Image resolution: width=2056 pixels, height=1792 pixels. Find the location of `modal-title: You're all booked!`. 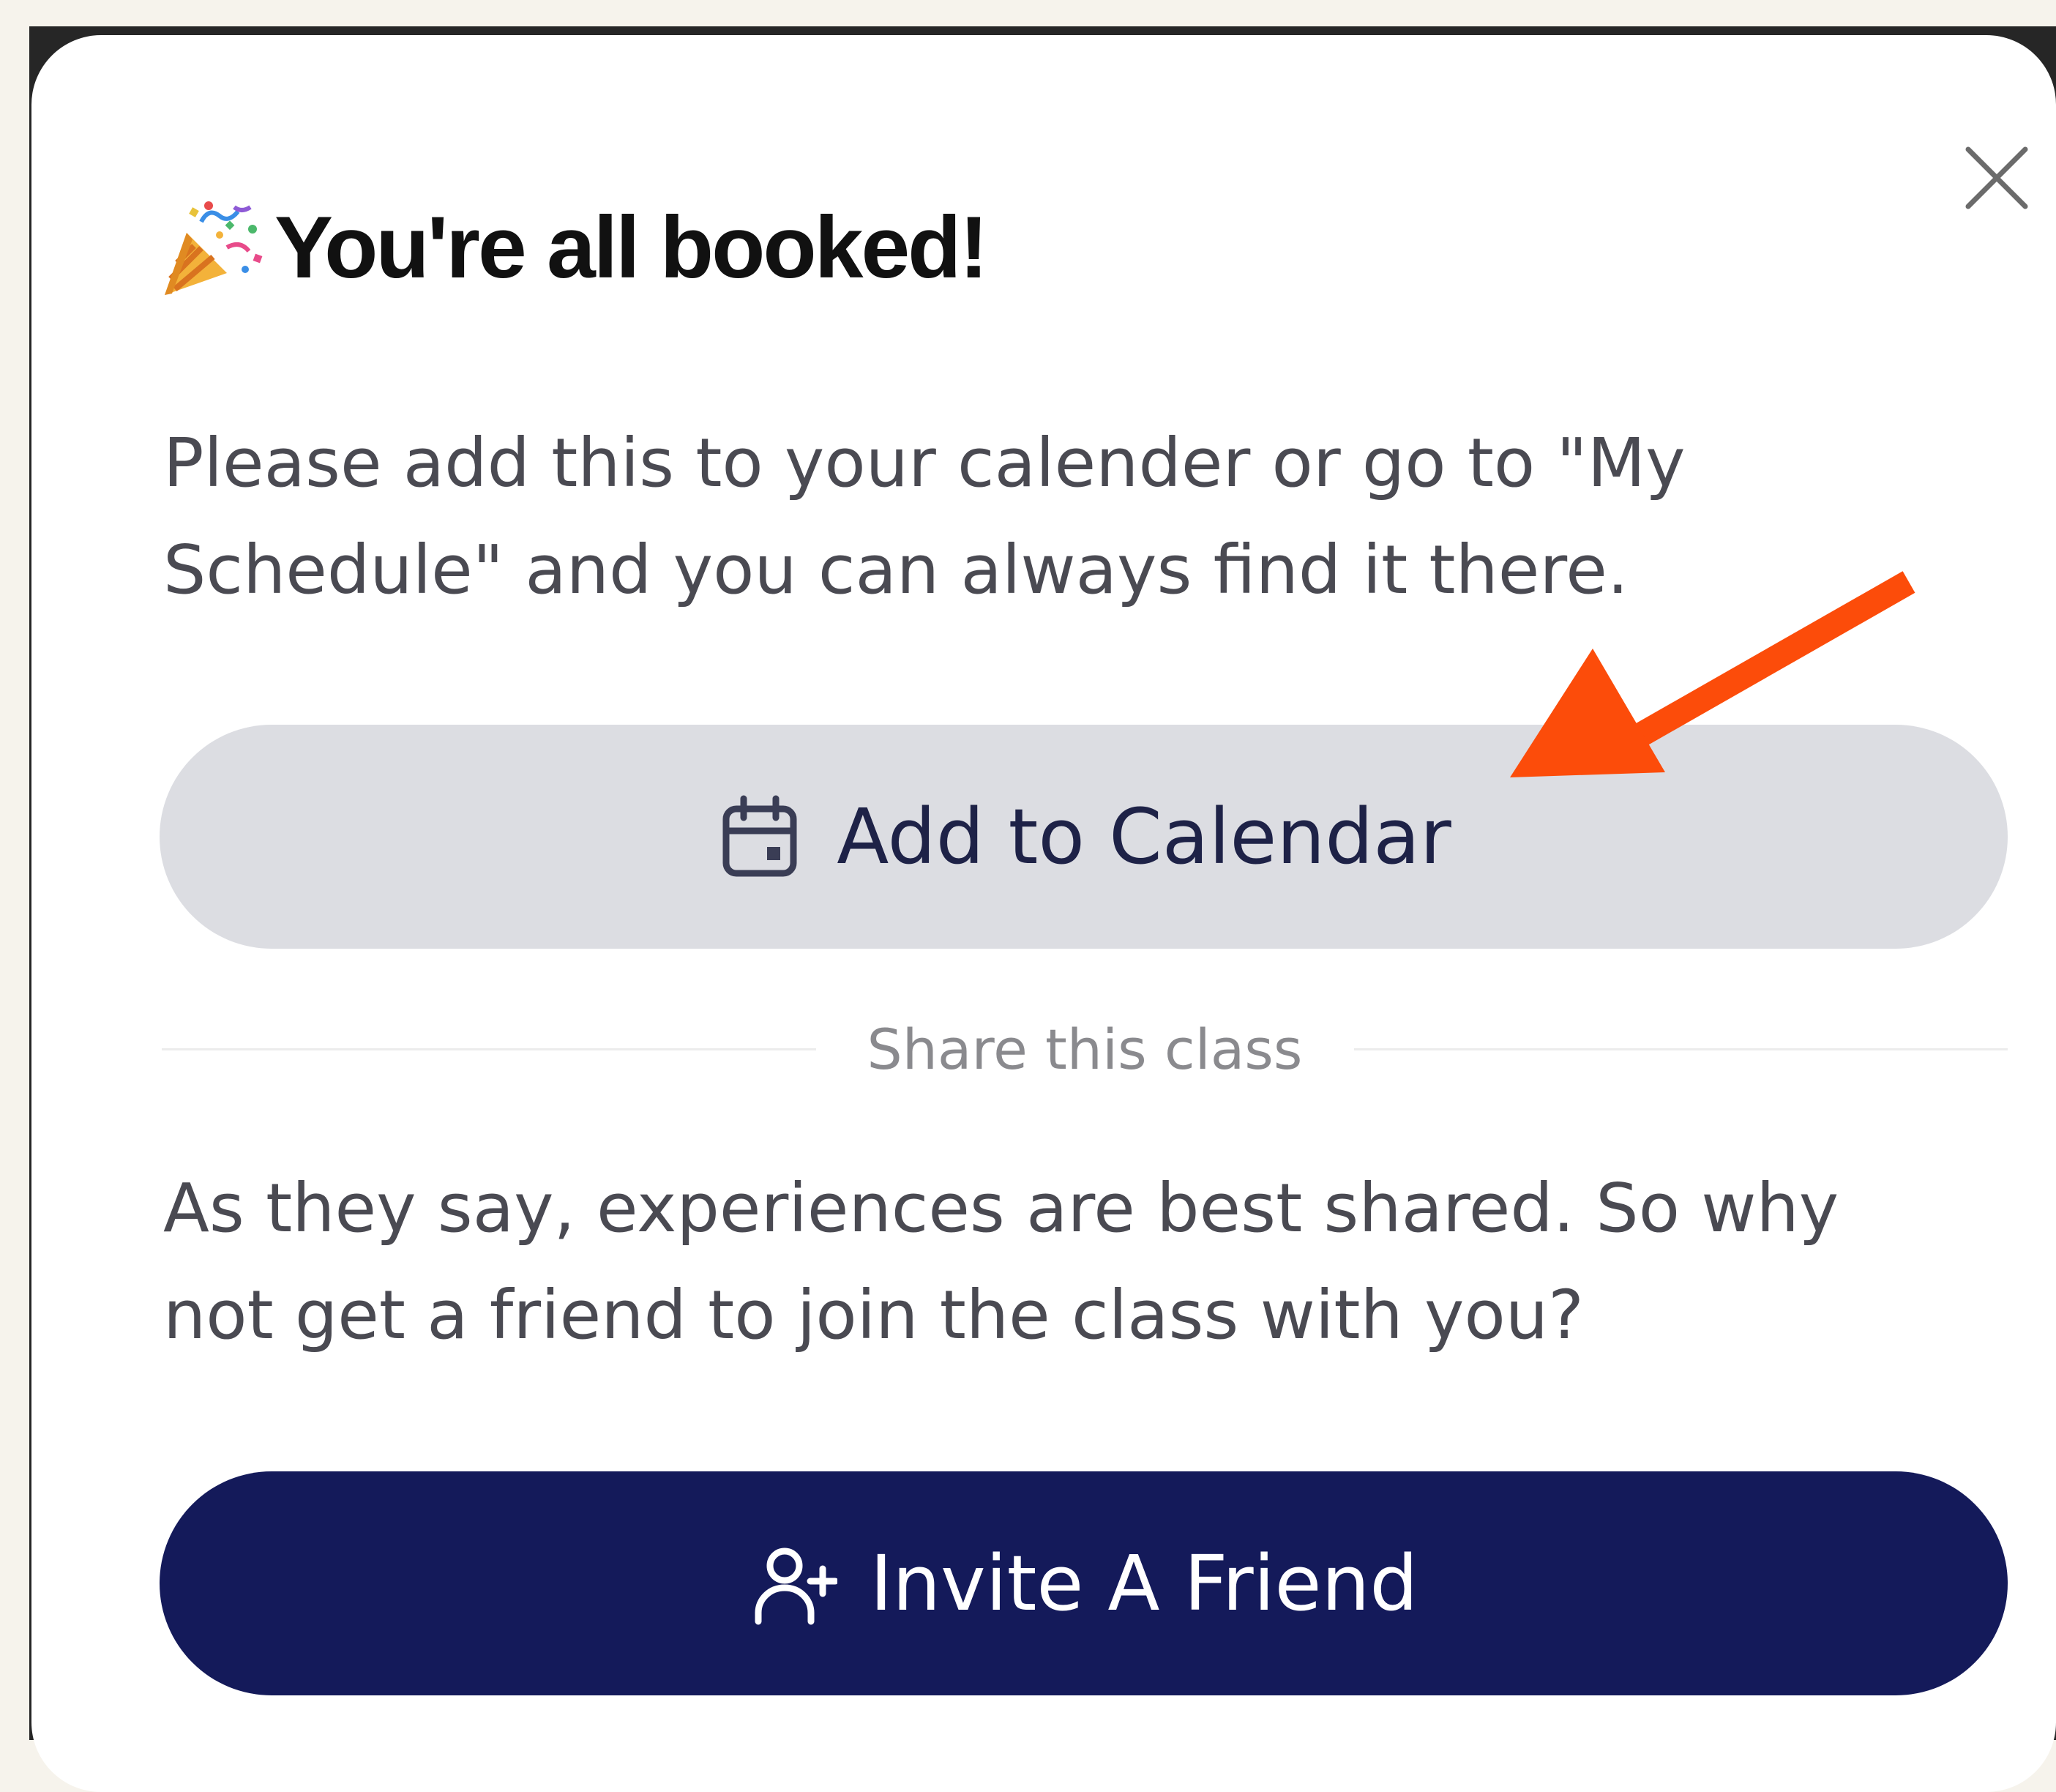

modal-title: You're all booked! is located at coordinates (631, 247).